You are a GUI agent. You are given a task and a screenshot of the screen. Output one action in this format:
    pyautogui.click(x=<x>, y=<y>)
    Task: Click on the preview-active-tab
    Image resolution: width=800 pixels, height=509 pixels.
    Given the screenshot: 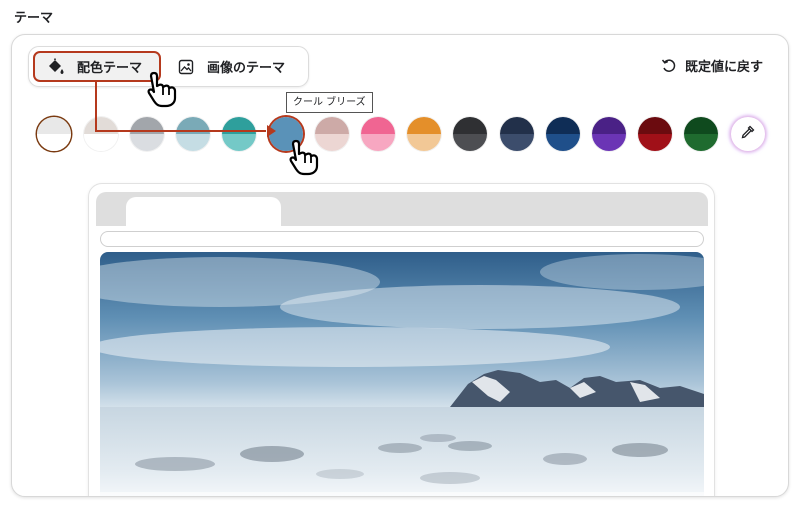 What is the action you would take?
    pyautogui.click(x=203, y=211)
    